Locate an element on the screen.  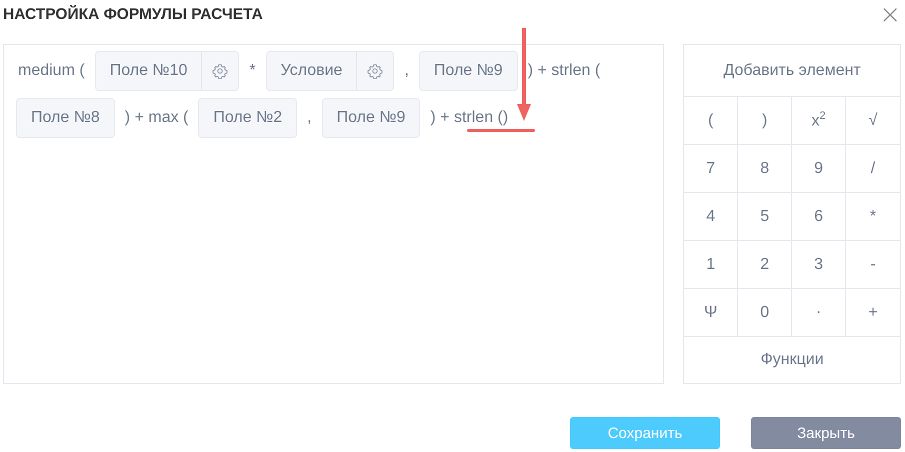
close-dialog-button: Закрыть is located at coordinates (826, 433).